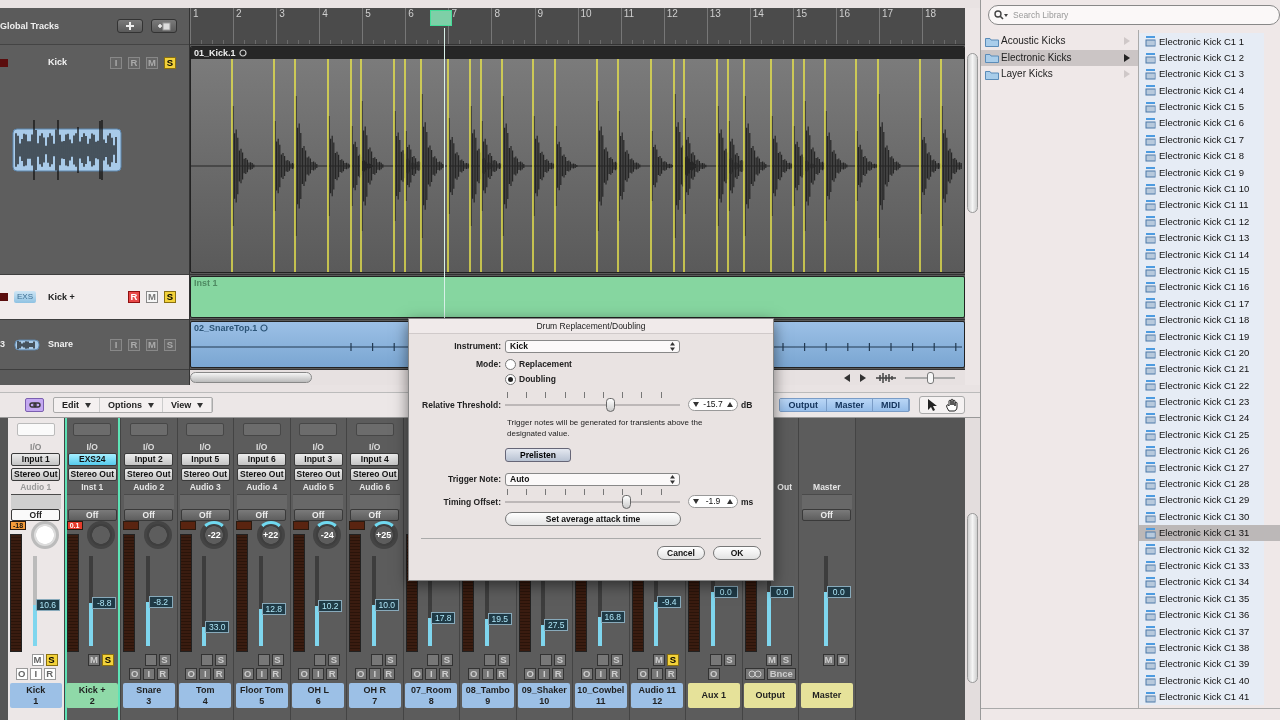 Image resolution: width=1280 pixels, height=720 pixels. What do you see at coordinates (850, 405) in the screenshot?
I see `filter-button: Master` at bounding box center [850, 405].